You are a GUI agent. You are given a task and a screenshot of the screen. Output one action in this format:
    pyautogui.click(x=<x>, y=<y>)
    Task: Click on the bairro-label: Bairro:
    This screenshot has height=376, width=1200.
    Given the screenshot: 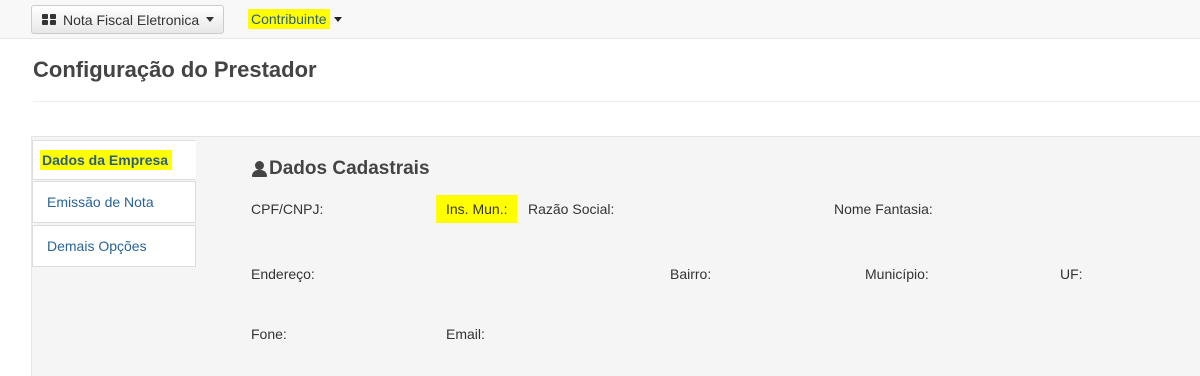 What is the action you would take?
    pyautogui.click(x=691, y=274)
    